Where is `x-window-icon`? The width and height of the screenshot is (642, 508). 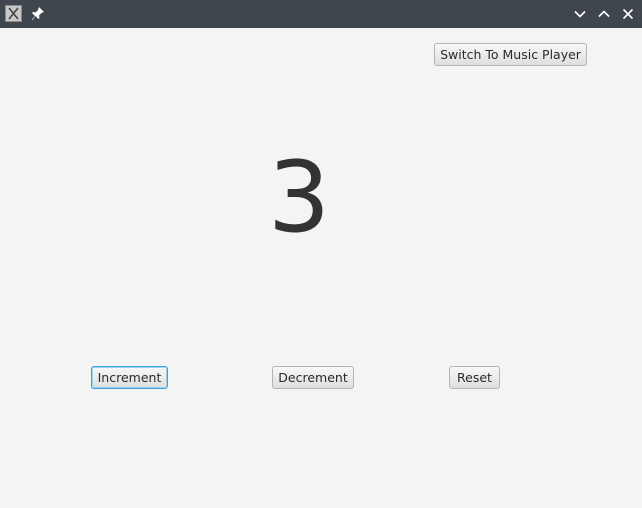
x-window-icon is located at coordinates (13, 13).